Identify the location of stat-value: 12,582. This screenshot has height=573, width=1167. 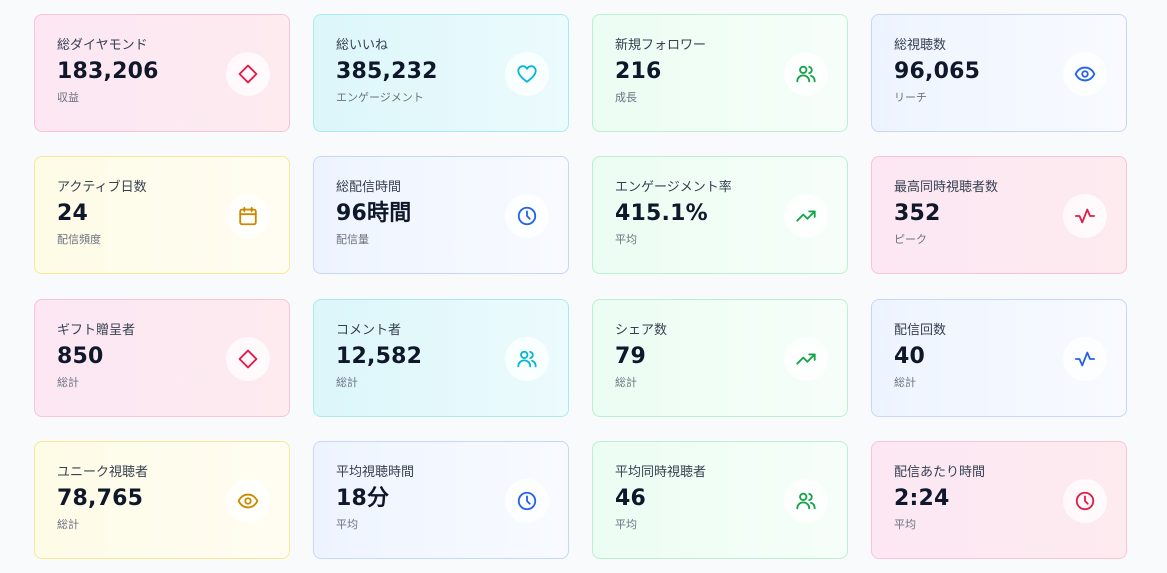
(379, 356).